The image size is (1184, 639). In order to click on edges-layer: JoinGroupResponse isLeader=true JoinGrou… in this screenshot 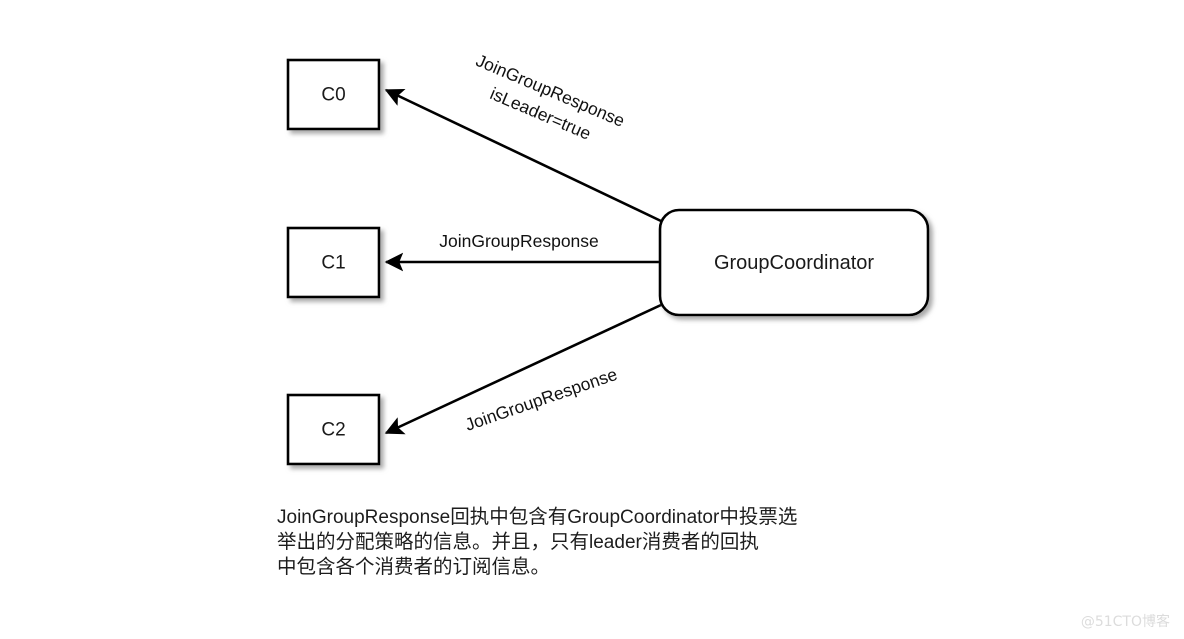, I will do `click(523, 242)`.